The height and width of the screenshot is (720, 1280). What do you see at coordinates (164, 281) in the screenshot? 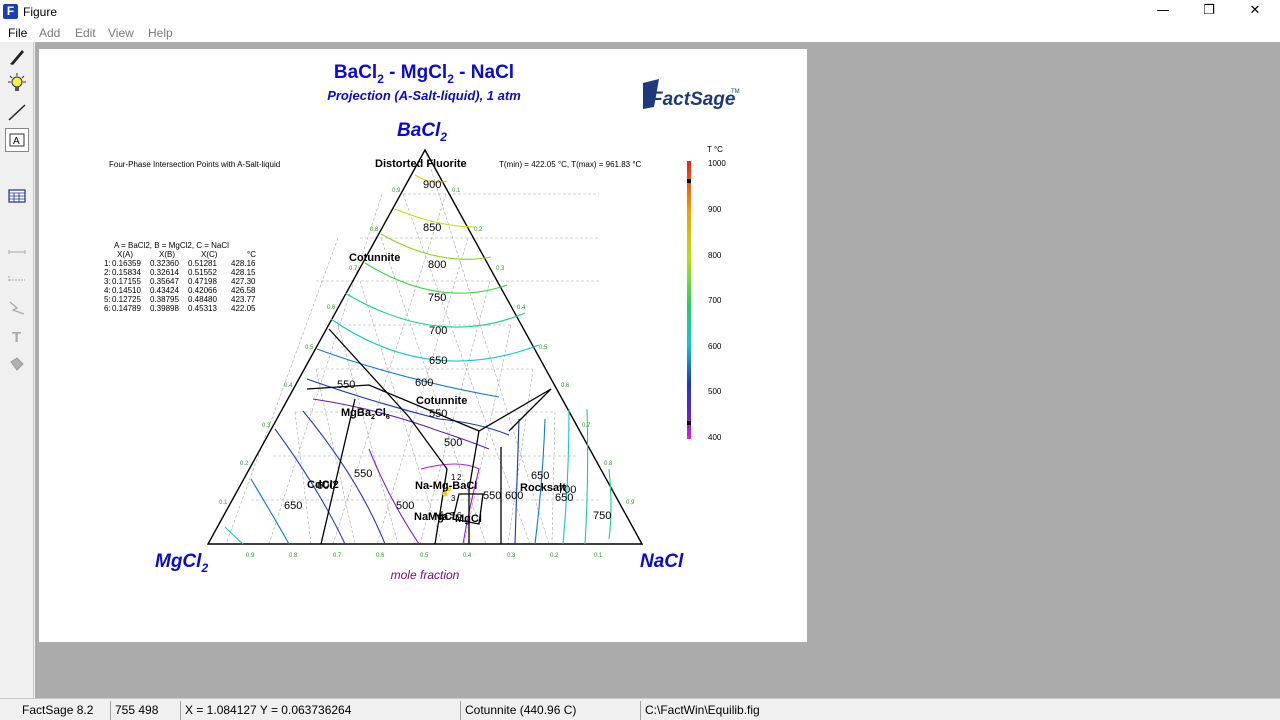
I see `svg-text: 0.35647` at bounding box center [164, 281].